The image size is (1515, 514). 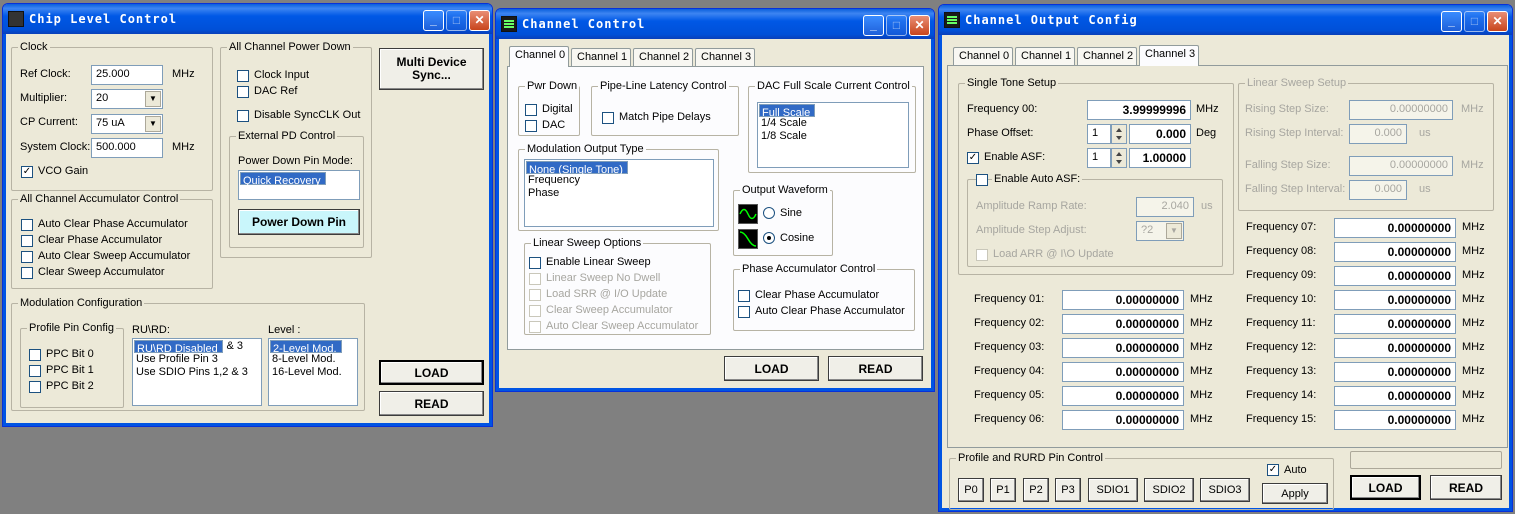 What do you see at coordinates (1295, 493) in the screenshot?
I see `apply-button: Apply` at bounding box center [1295, 493].